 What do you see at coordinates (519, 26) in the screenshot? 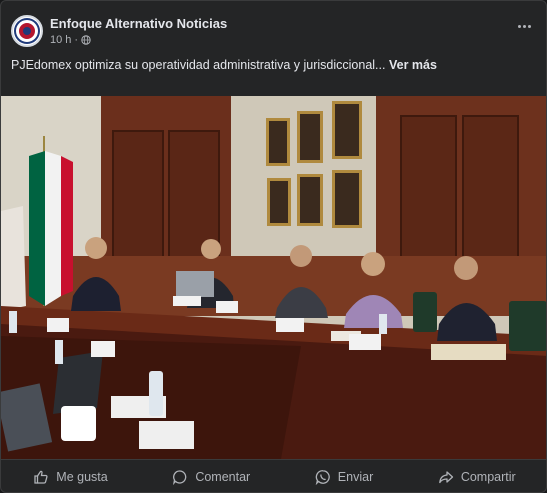
I see `more-dots-icon` at bounding box center [519, 26].